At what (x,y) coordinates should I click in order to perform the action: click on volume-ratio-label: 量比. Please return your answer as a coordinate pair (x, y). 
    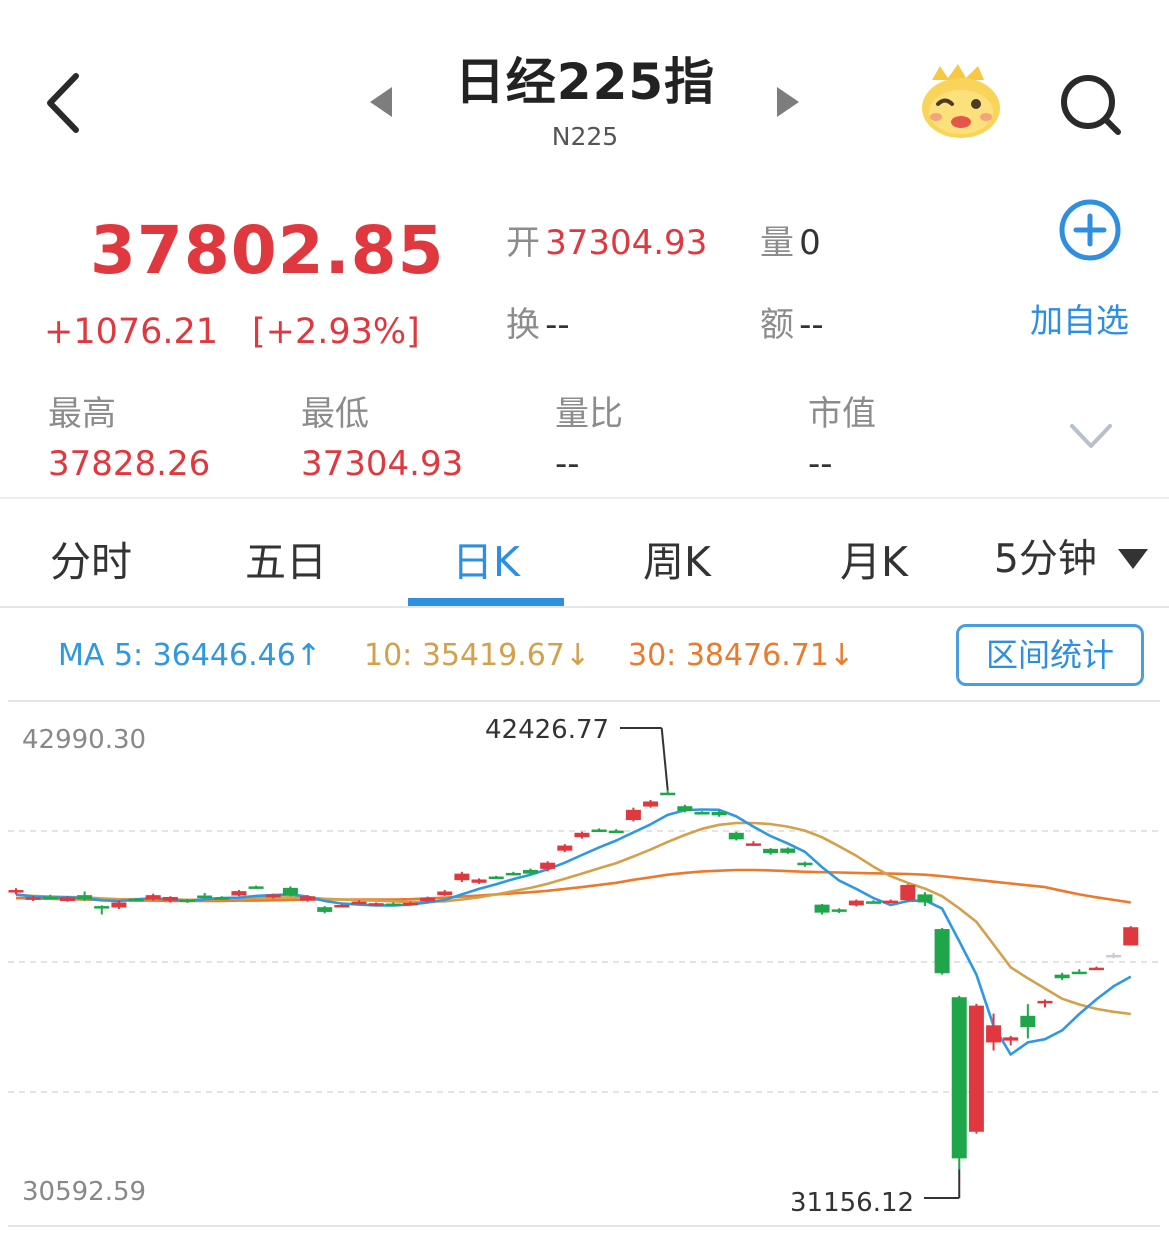
    Looking at the image, I should click on (589, 414).